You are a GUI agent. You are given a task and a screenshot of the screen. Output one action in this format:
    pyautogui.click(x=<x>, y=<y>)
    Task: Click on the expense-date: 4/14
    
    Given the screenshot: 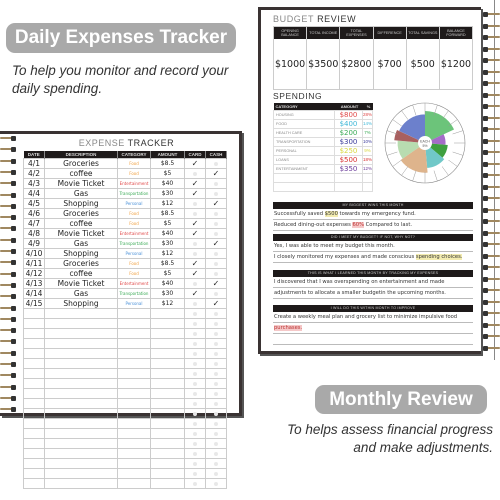 What is the action you would take?
    pyautogui.click(x=34, y=293)
    